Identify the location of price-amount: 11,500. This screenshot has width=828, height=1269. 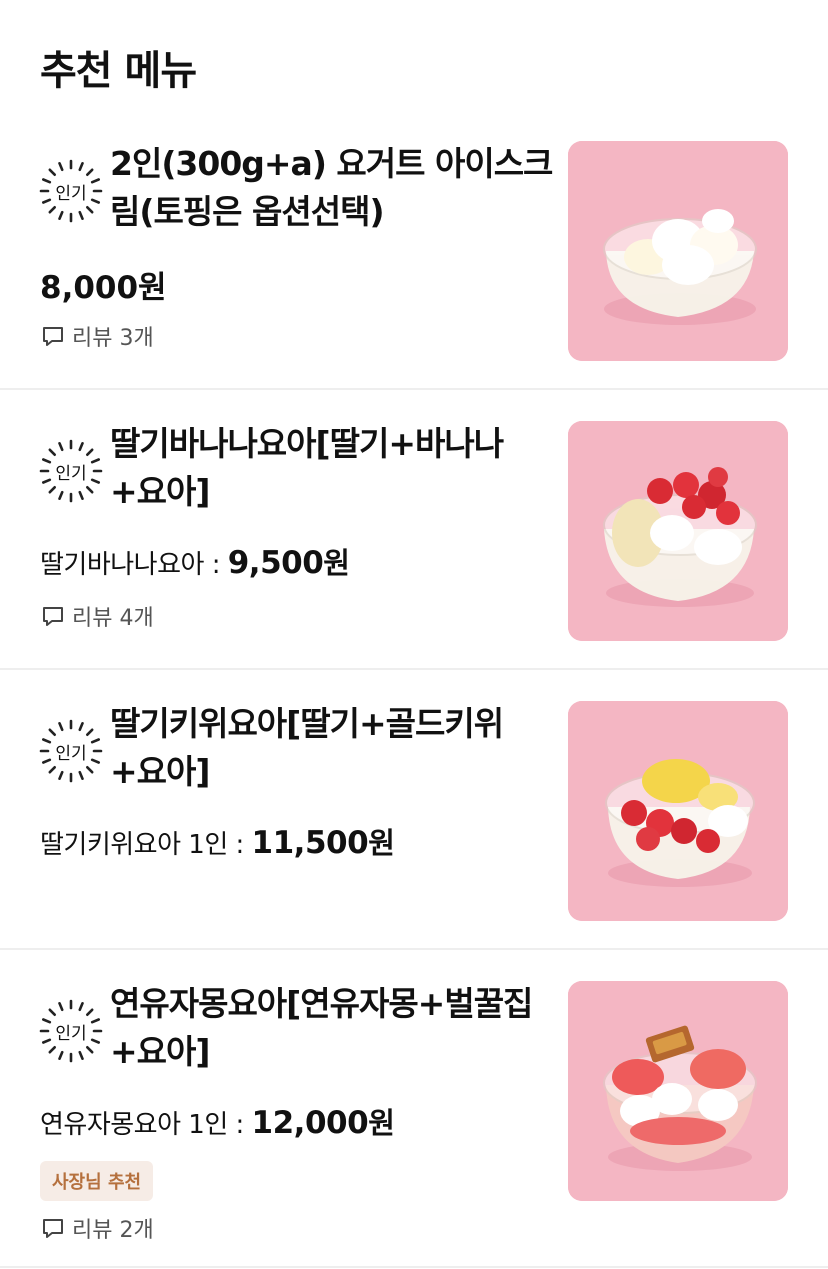
(310, 843).